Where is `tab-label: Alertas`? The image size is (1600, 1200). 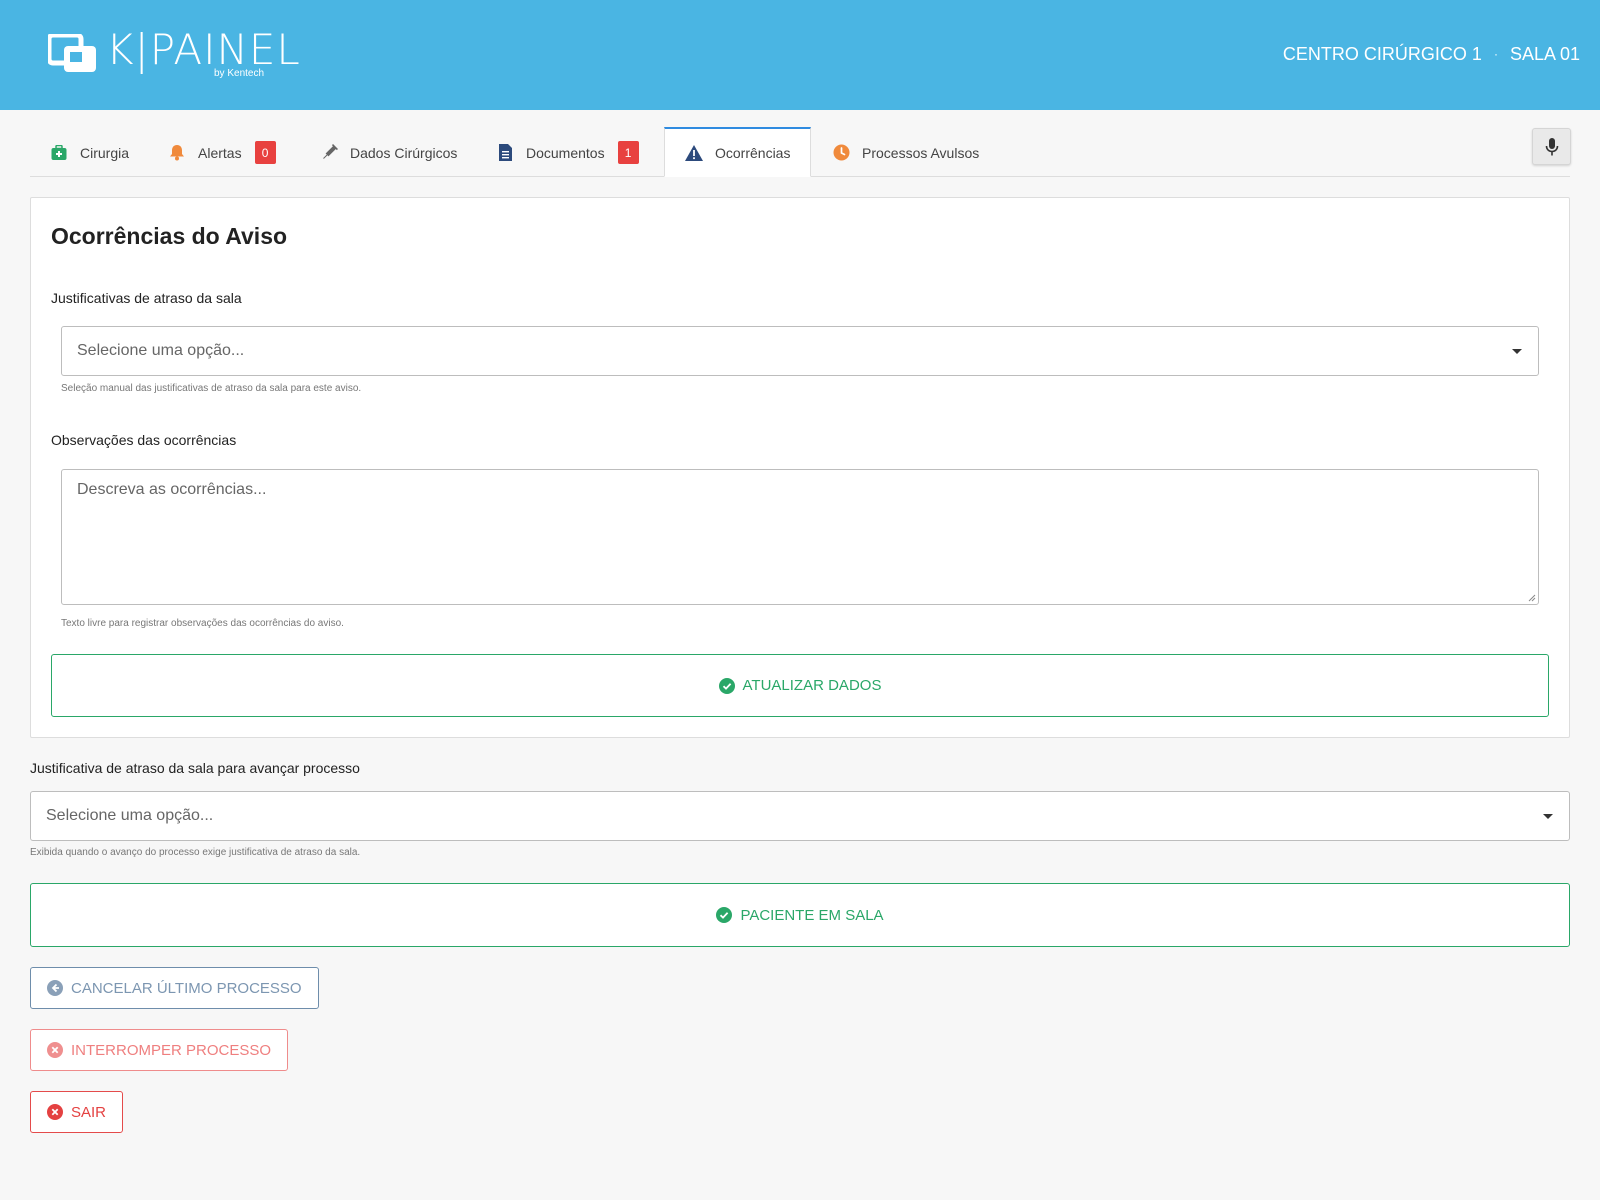
tab-label: Alertas is located at coordinates (220, 152).